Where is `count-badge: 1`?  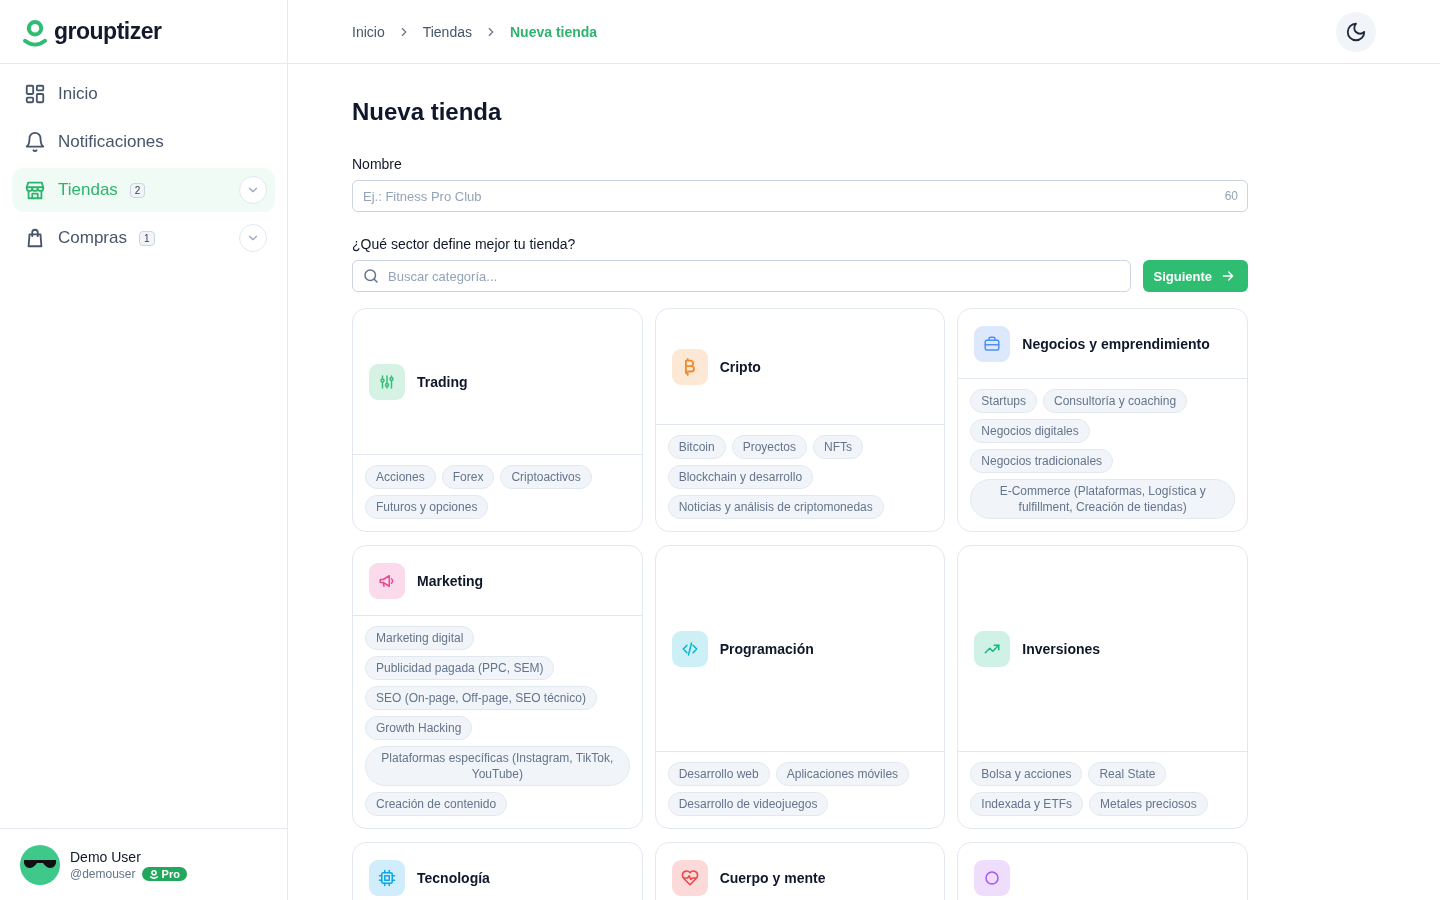
count-badge: 1 is located at coordinates (146, 238).